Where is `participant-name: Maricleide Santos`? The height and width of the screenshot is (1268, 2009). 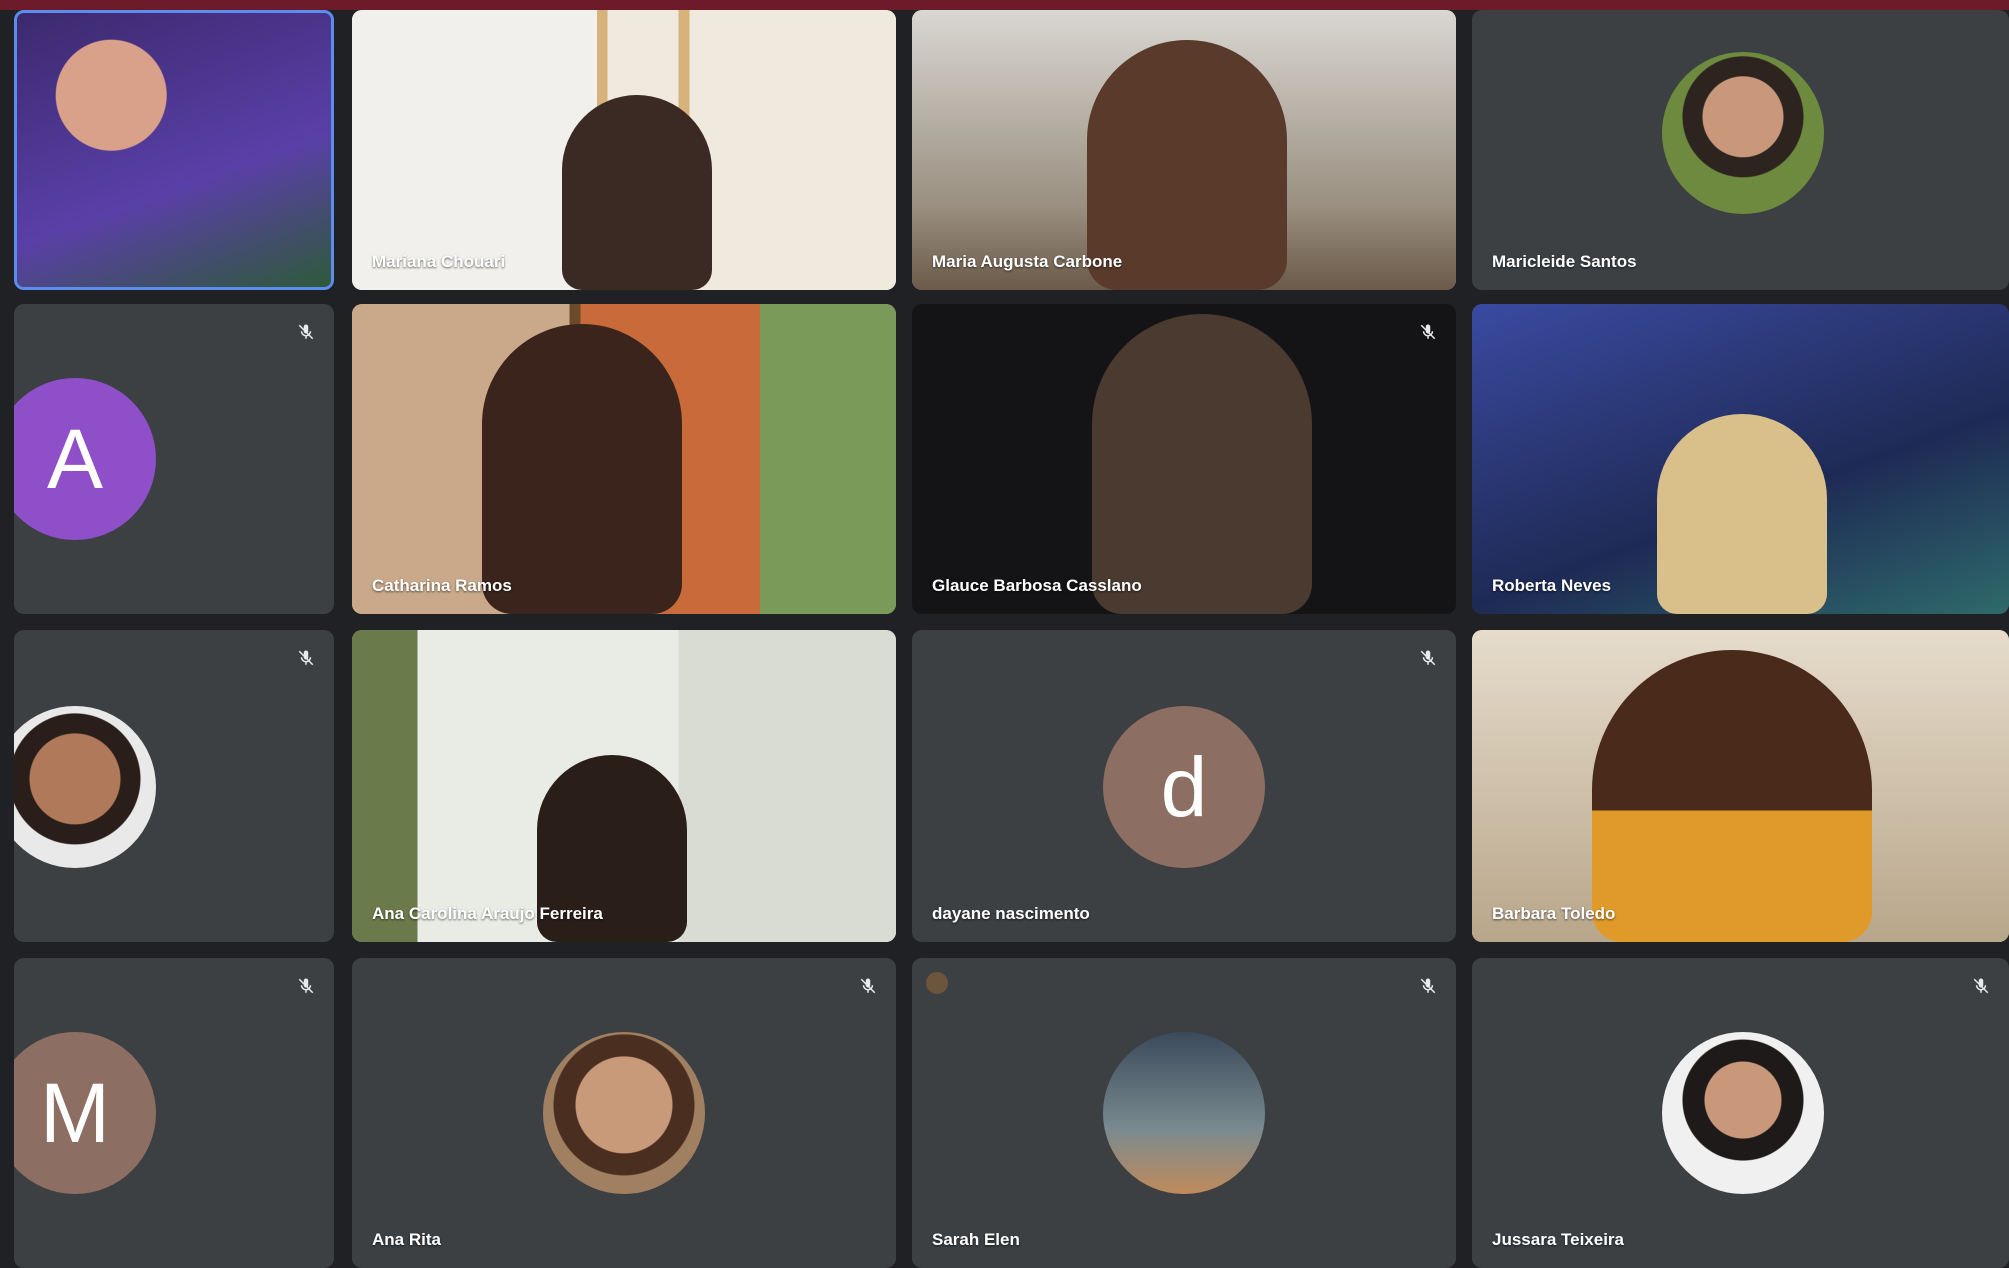
participant-name: Maricleide Santos is located at coordinates (1564, 261).